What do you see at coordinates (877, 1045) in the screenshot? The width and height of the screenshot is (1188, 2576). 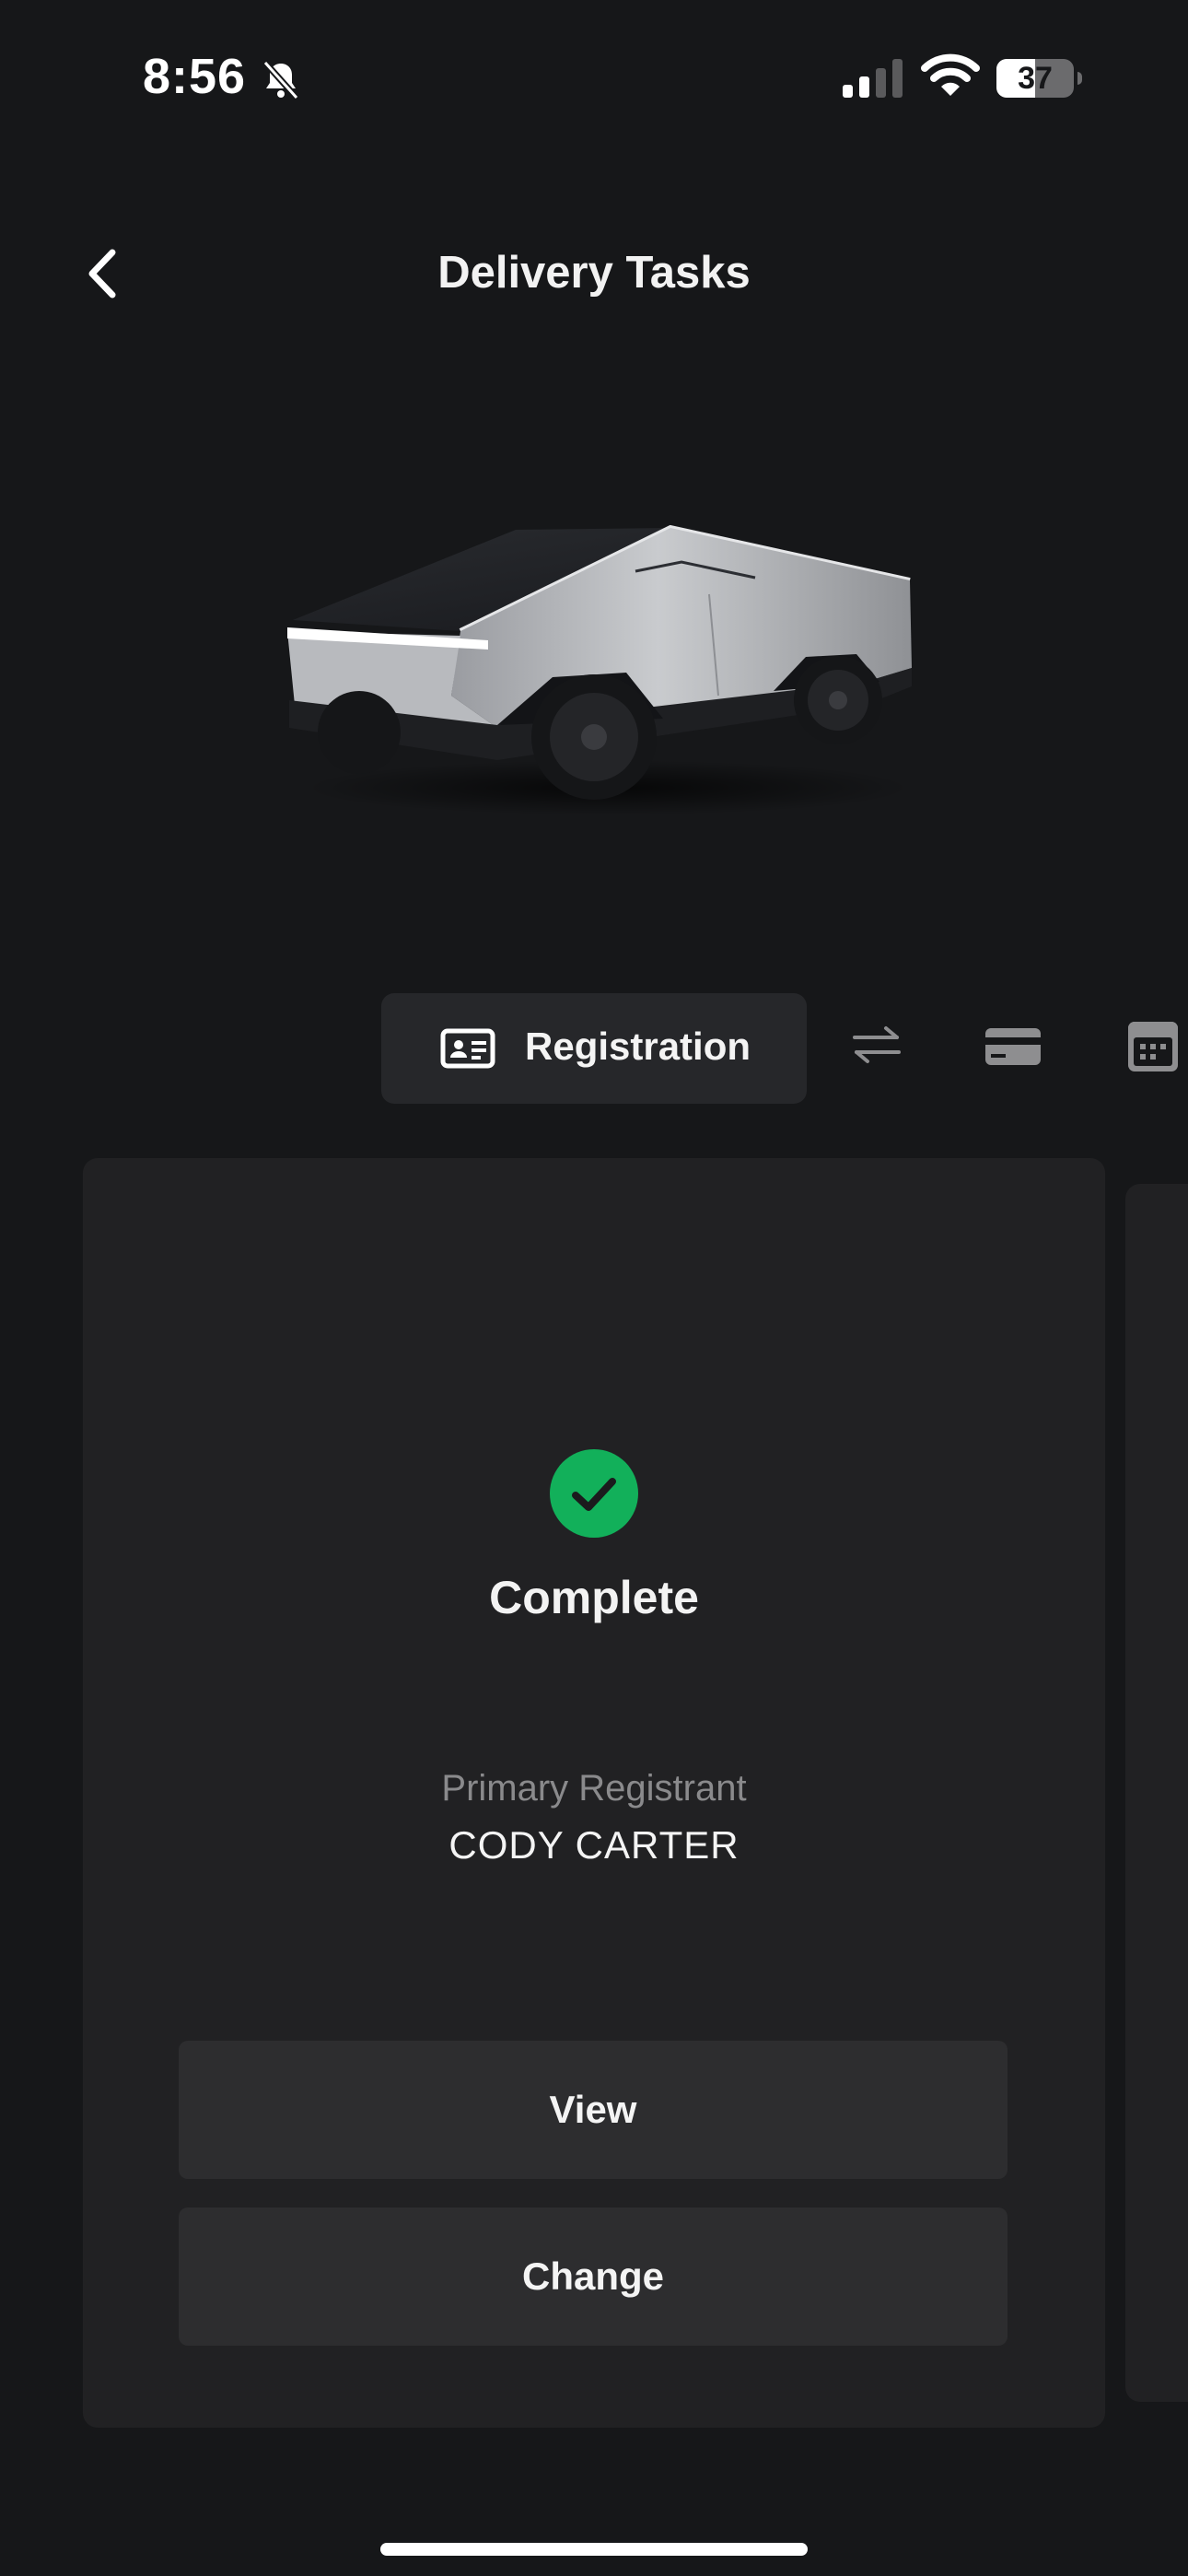 I see `transfer-arrows-icon` at bounding box center [877, 1045].